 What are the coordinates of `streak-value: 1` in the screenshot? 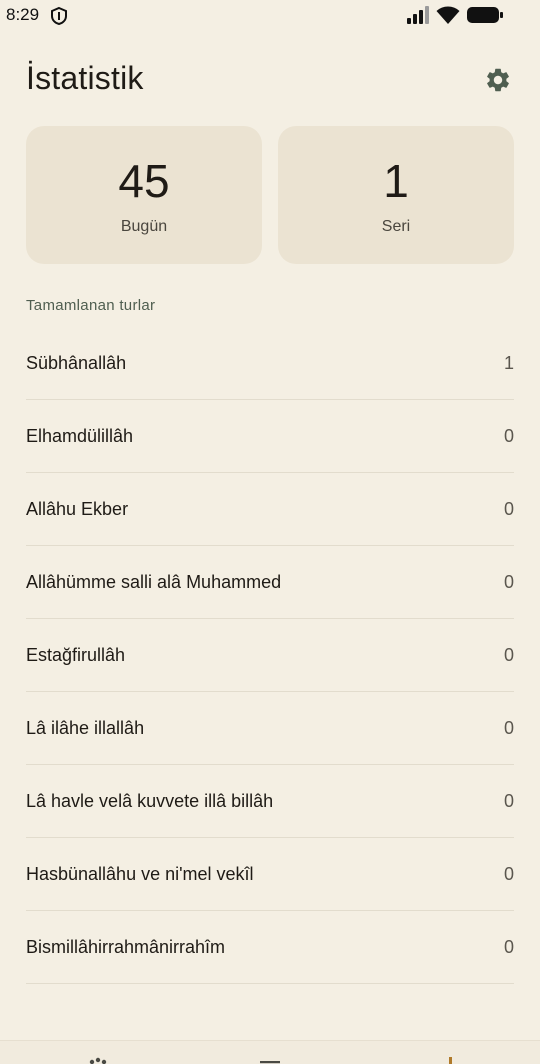 It's located at (396, 181).